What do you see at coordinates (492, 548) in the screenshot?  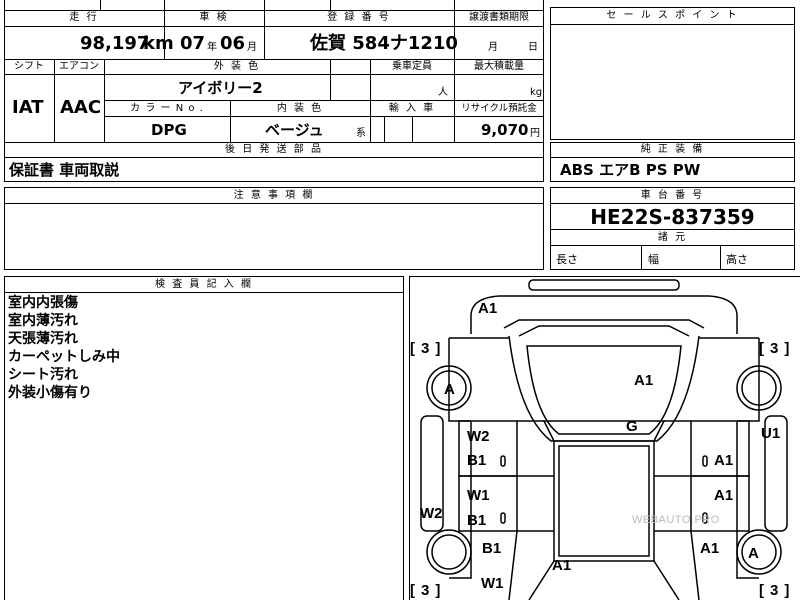 I see `code-b1-rear-left: B1` at bounding box center [492, 548].